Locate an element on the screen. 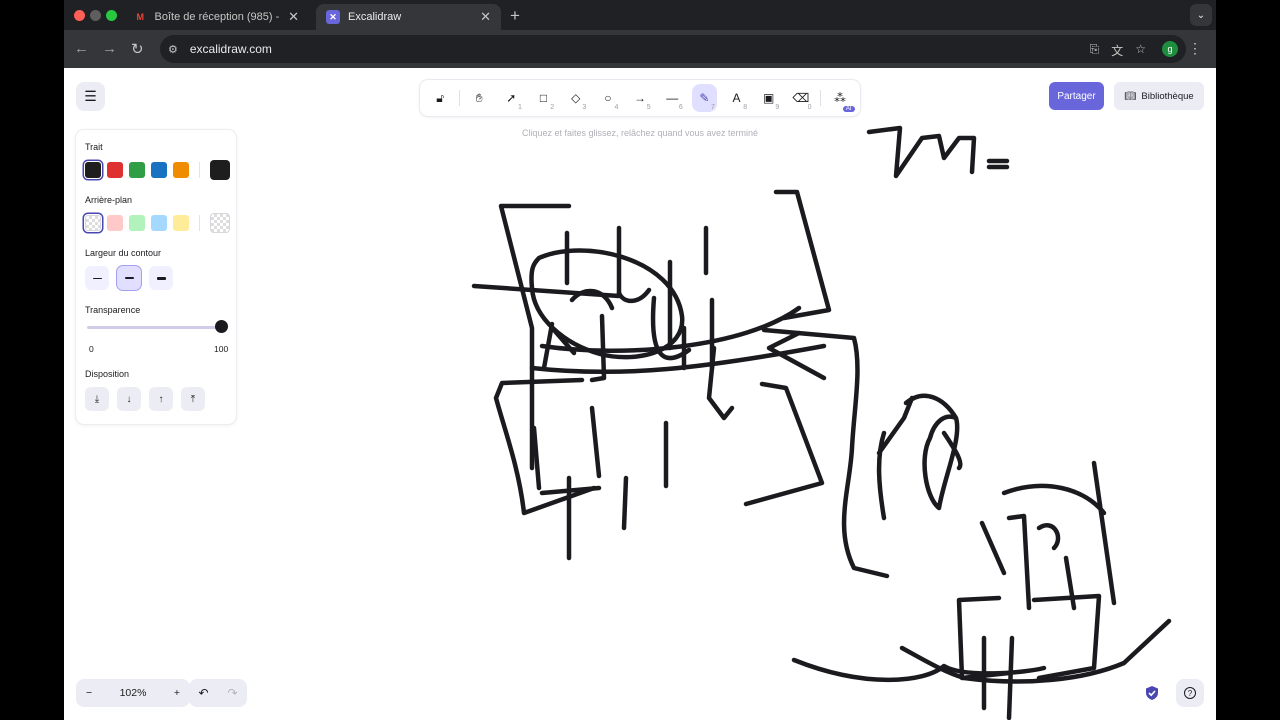  tab-search-button: ⌄ is located at coordinates (1201, 15).